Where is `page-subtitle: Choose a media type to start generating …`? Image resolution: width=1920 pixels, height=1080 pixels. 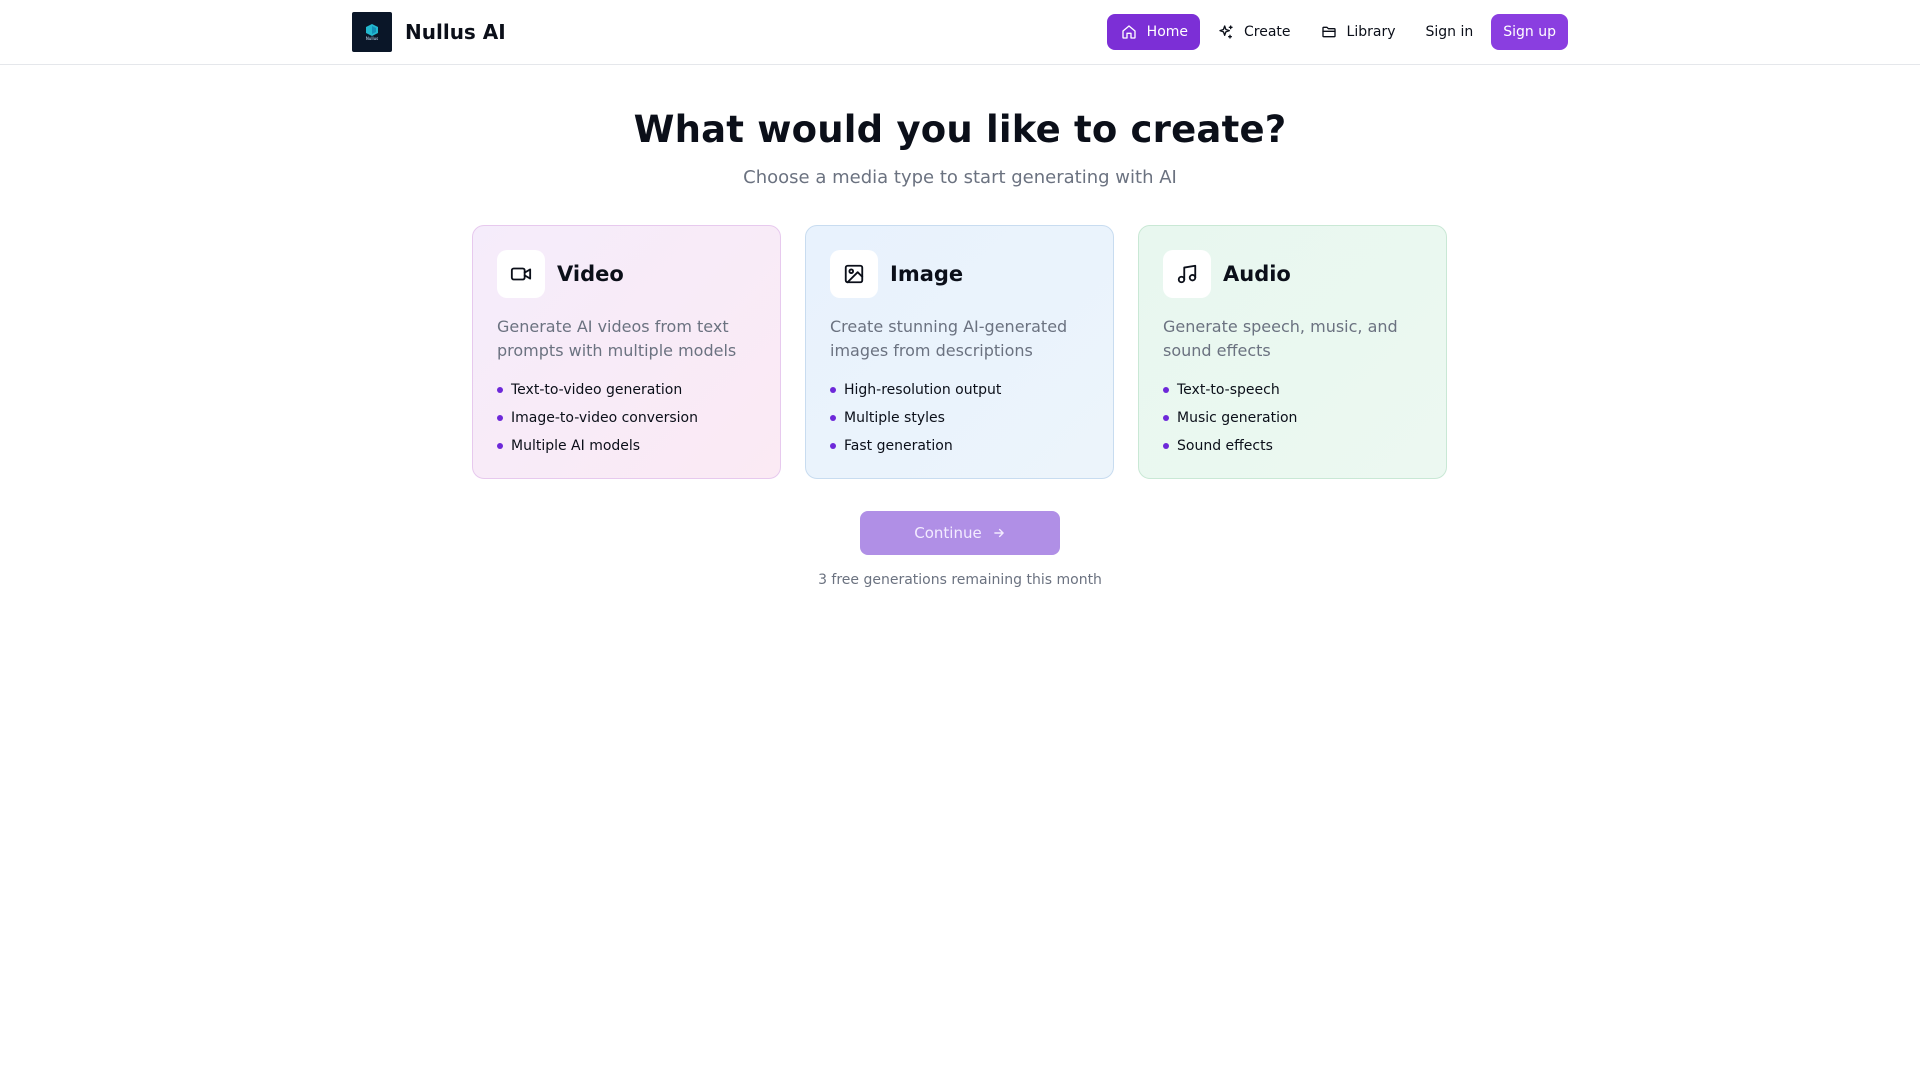
page-subtitle: Choose a media type to start generating … is located at coordinates (960, 177).